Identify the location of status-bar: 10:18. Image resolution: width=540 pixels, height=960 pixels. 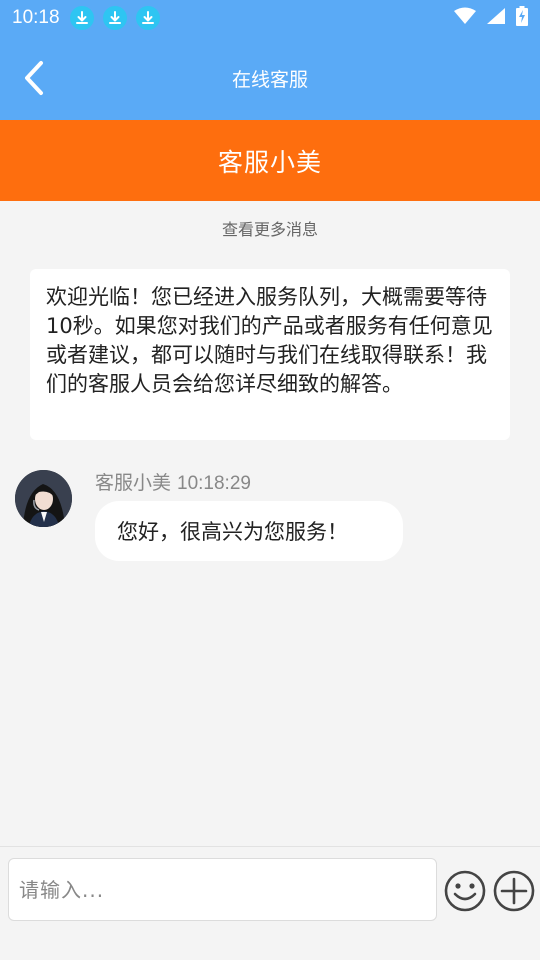
(270, 18).